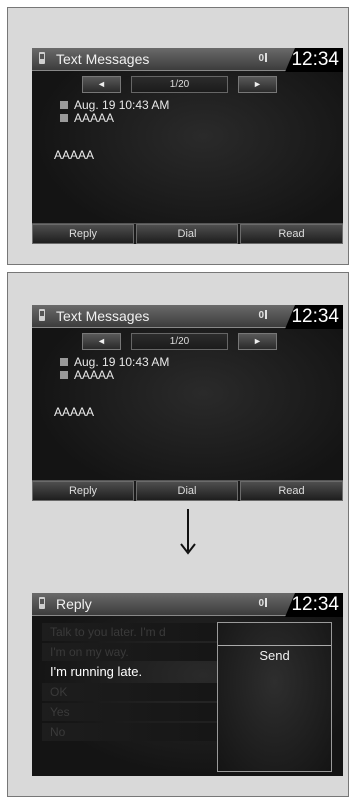 The image size is (357, 802). I want to click on reply-option: No, so click(140, 732).